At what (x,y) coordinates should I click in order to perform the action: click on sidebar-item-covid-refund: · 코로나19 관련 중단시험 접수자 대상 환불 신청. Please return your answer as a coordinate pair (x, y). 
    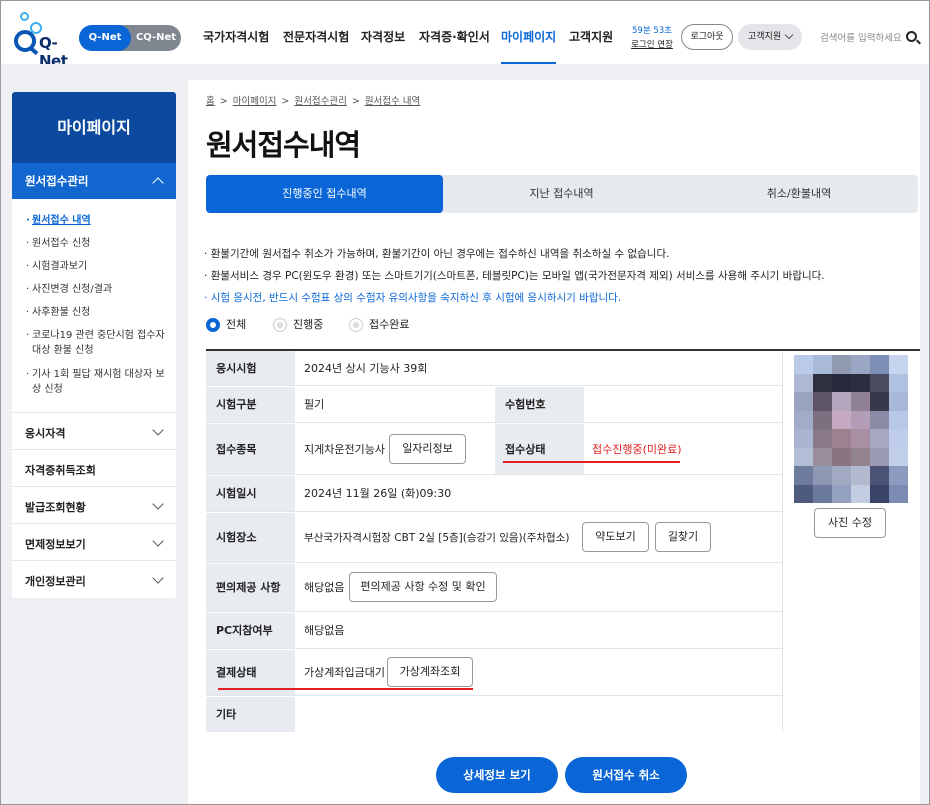
    Looking at the image, I should click on (99, 343).